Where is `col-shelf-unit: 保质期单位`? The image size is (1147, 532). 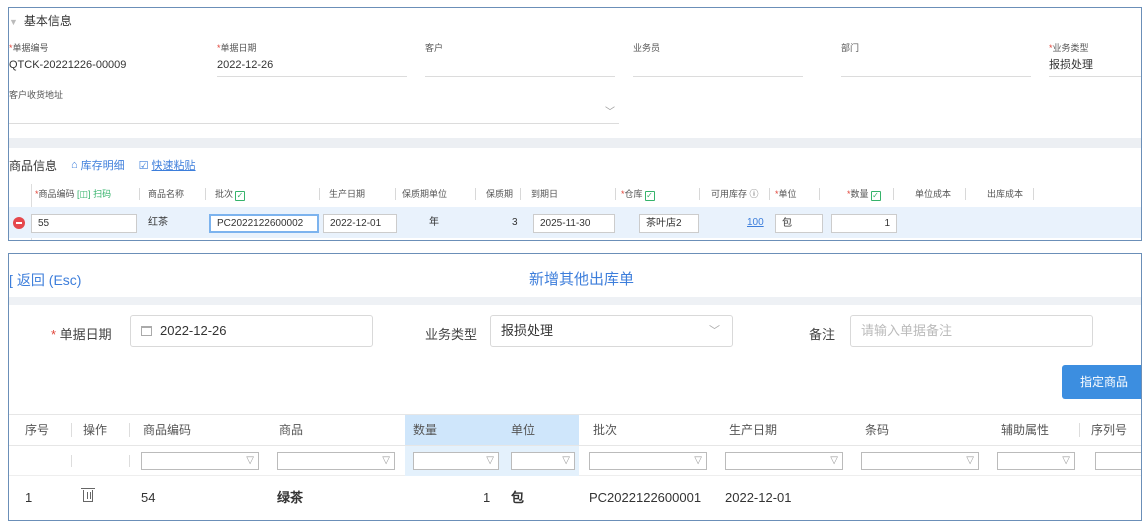
col-shelf-unit: 保质期单位 is located at coordinates (425, 194).